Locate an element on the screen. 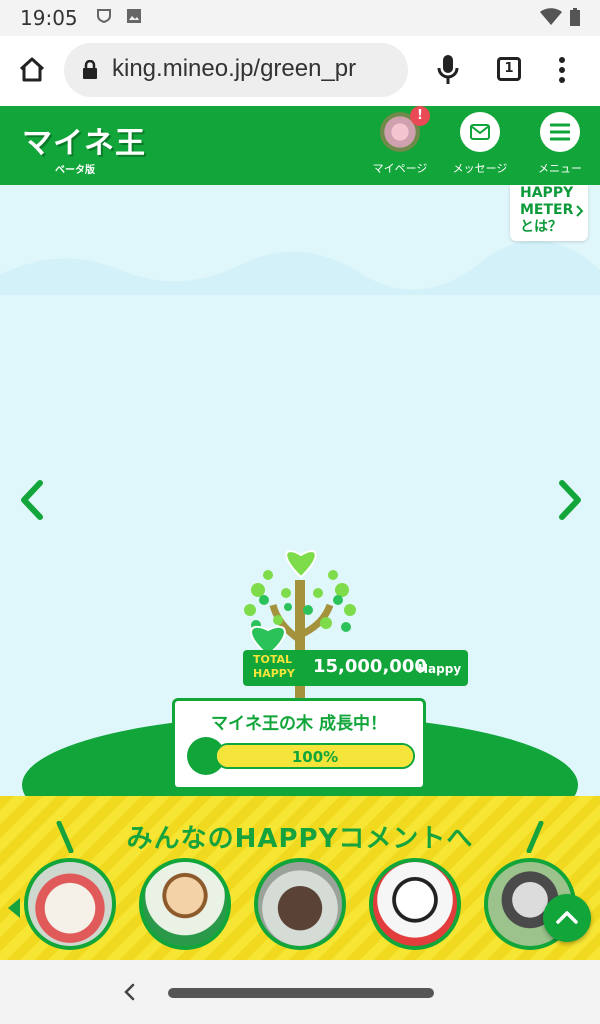  url-field: king.mineo.jp/green_pr is located at coordinates (236, 70).